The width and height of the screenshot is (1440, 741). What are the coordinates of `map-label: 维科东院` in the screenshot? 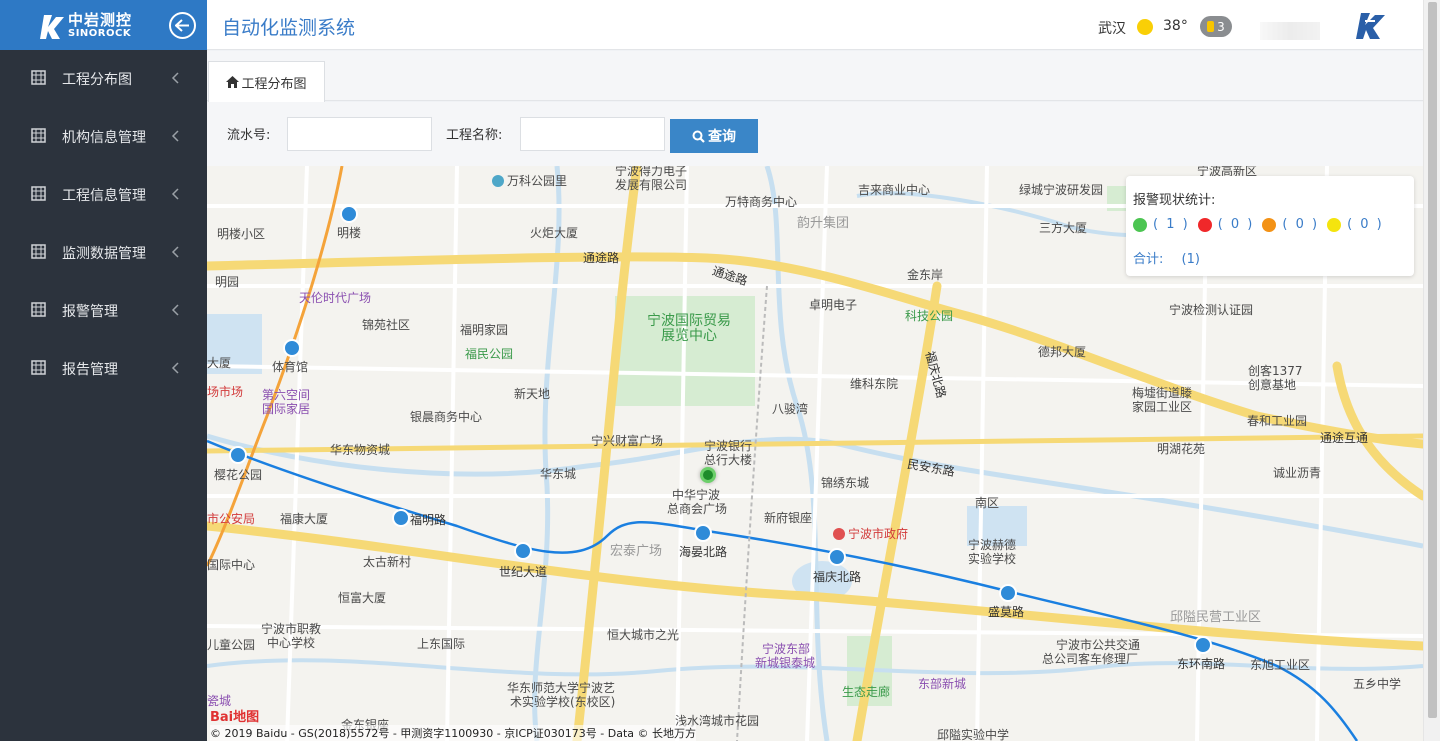 It's located at (874, 384).